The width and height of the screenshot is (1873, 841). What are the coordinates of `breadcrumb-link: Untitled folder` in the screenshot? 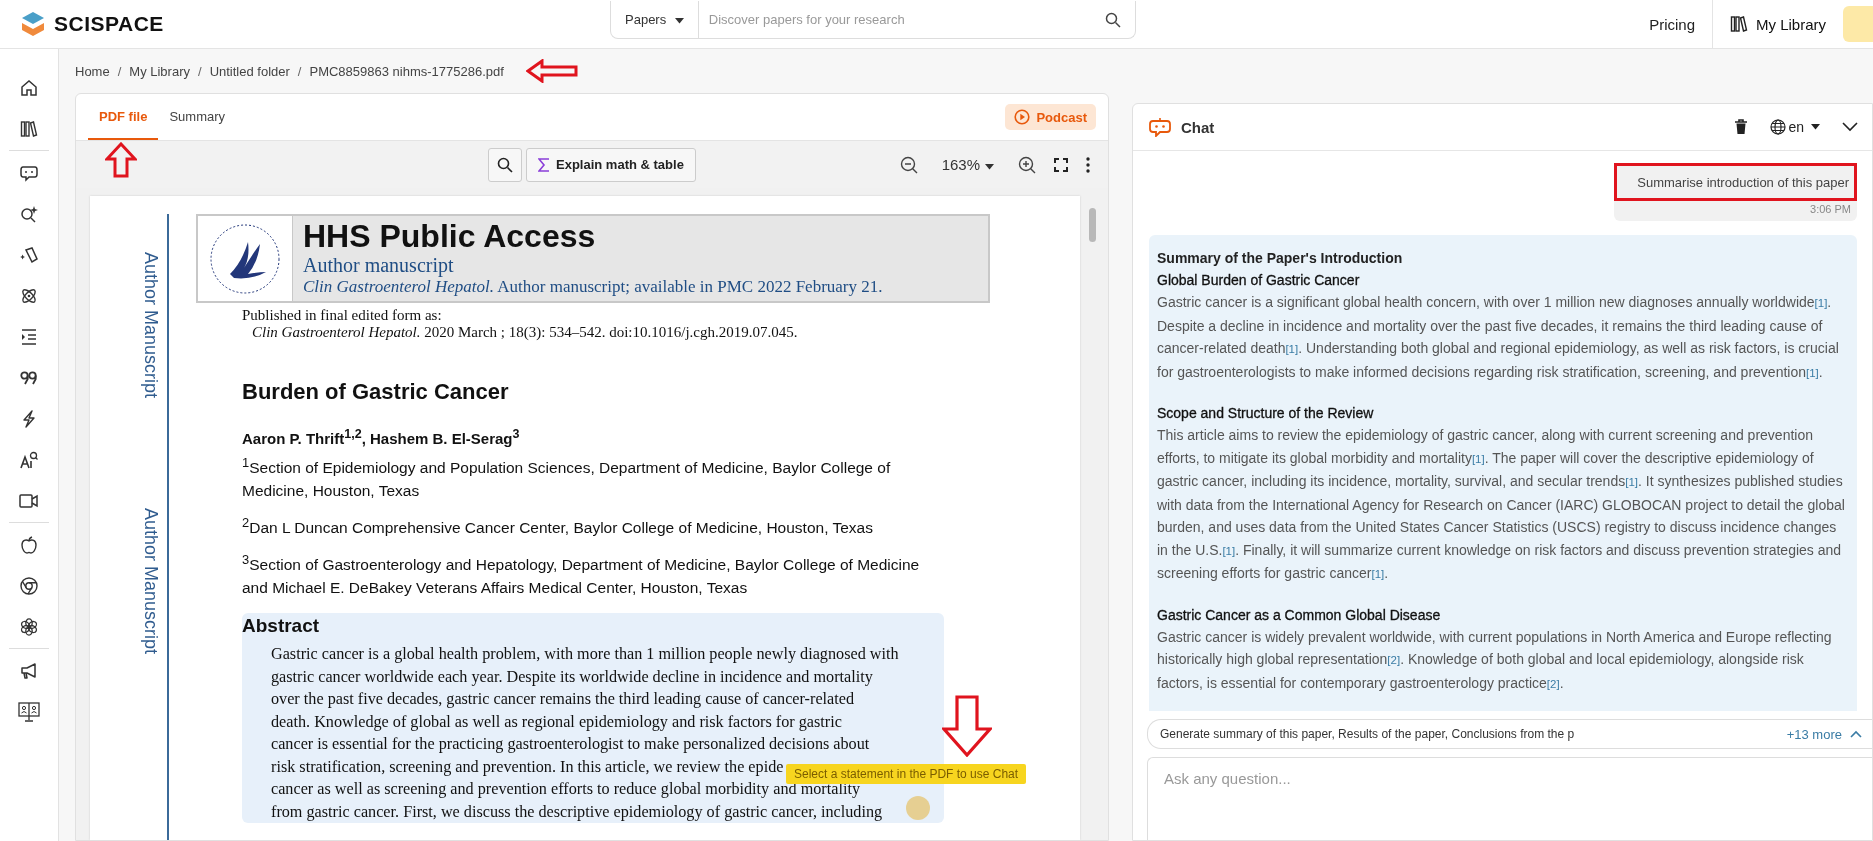 It's located at (249, 71).